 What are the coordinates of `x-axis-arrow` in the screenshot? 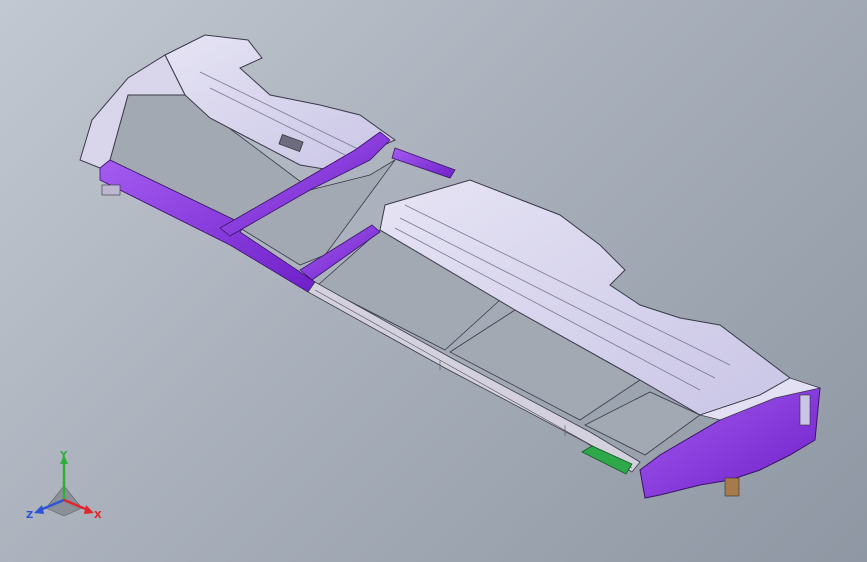 It's located at (89, 509).